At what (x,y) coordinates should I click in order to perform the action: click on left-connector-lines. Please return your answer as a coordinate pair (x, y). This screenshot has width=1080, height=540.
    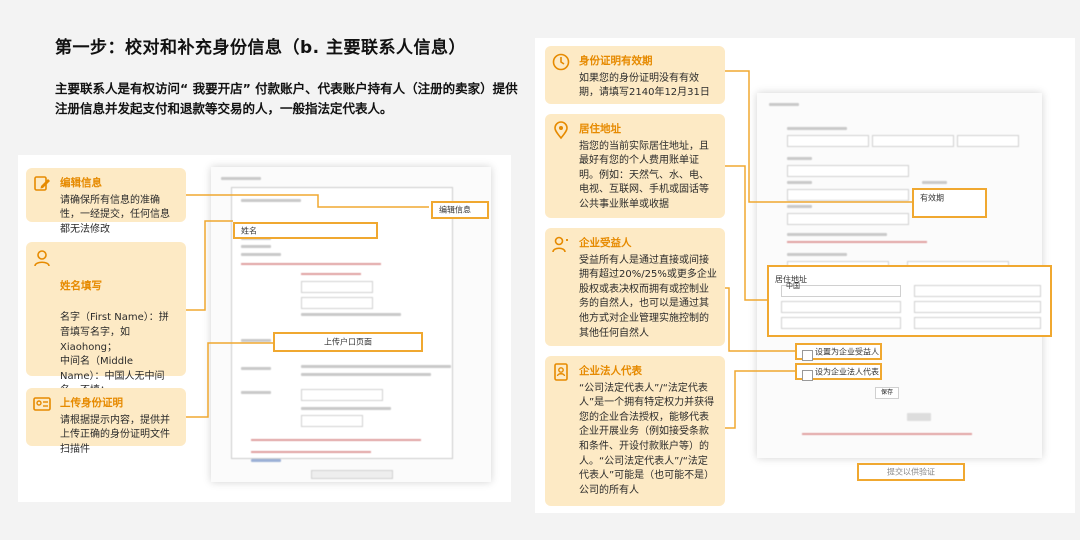
    Looking at the image, I should click on (307, 306).